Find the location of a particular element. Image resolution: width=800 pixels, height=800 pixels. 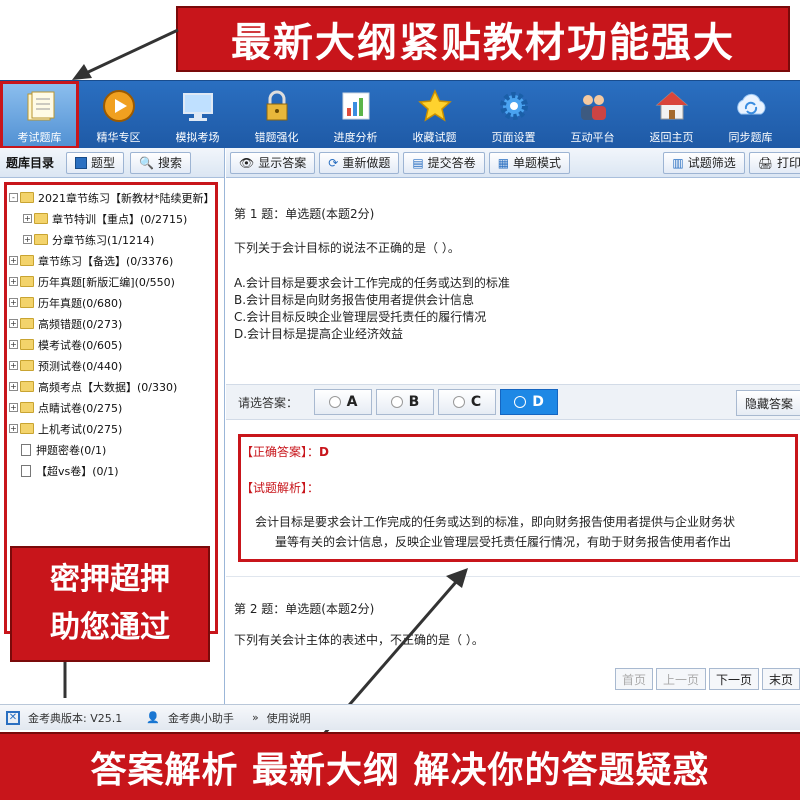

toolbar-item-mock-exam: 模拟考场 is located at coordinates (197, 115).